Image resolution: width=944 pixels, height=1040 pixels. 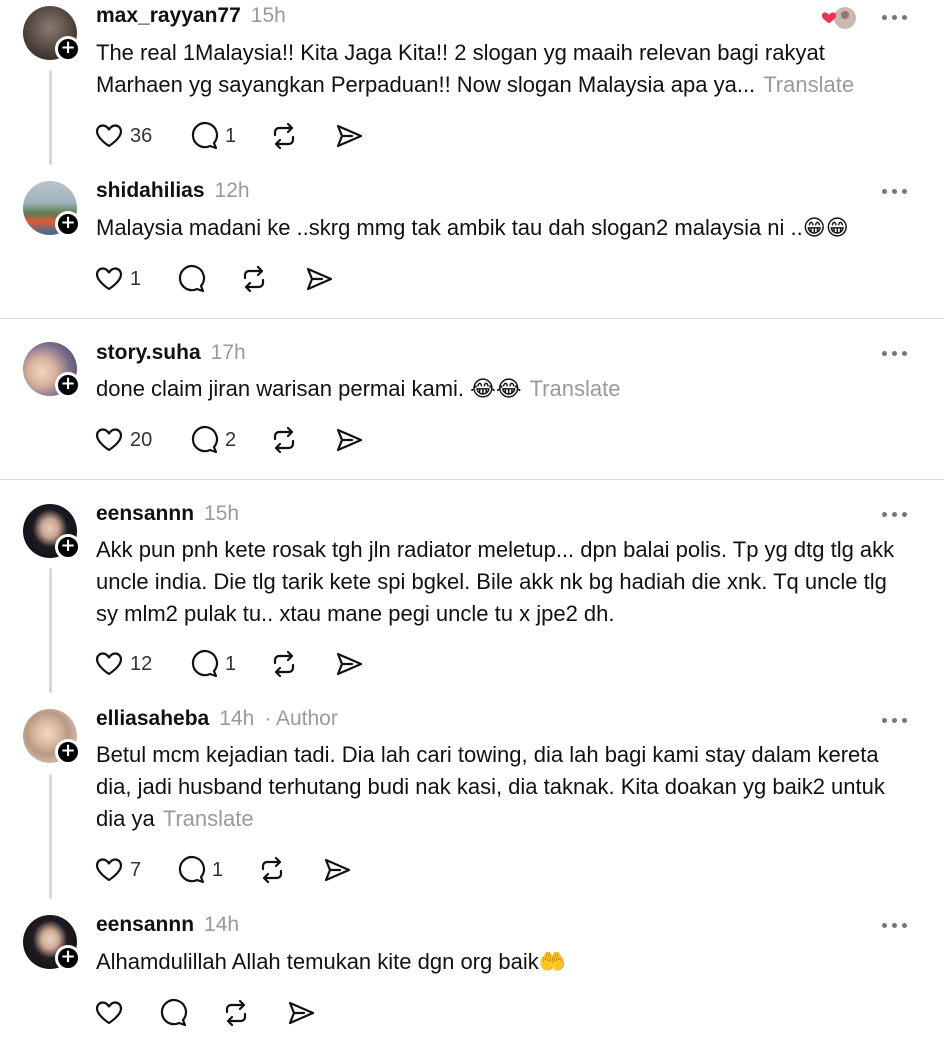 I want to click on like-button: 36, so click(x=123, y=136).